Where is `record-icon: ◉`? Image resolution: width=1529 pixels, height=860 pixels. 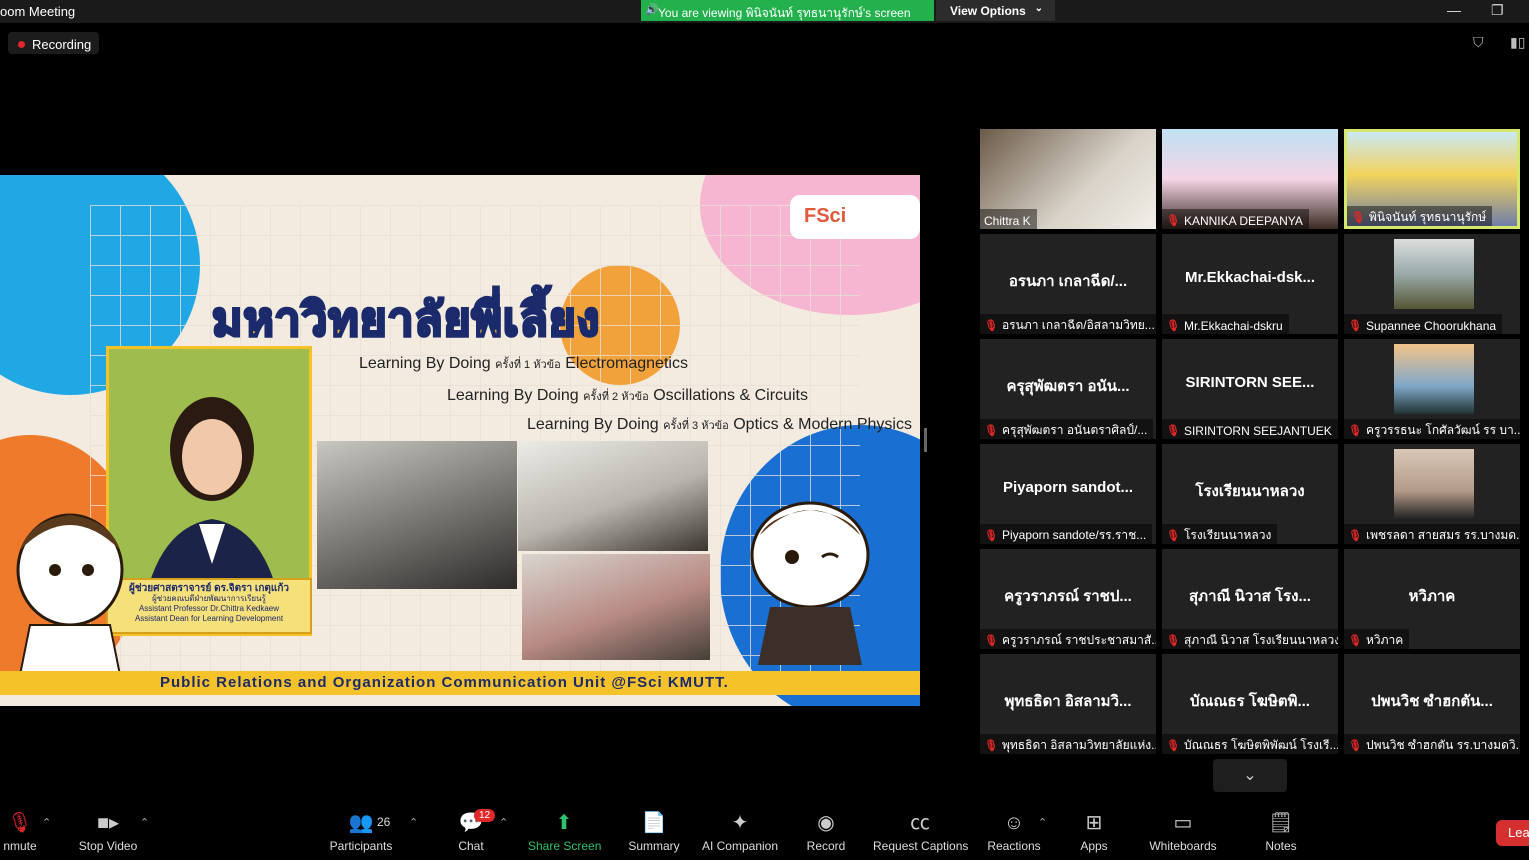 record-icon: ◉ is located at coordinates (826, 823).